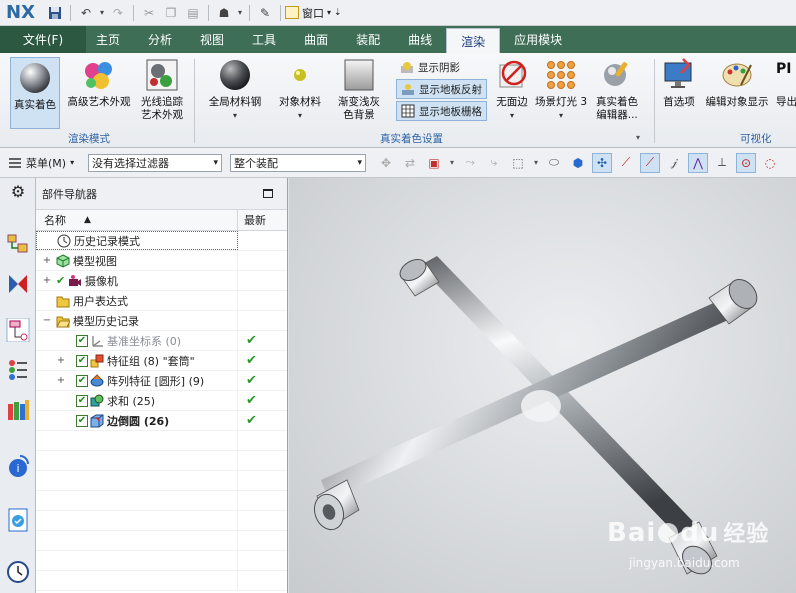 The width and height of the screenshot is (796, 593). Describe the element at coordinates (18, 385) in the screenshot. I see `resource-bar: ⚙ i` at that location.